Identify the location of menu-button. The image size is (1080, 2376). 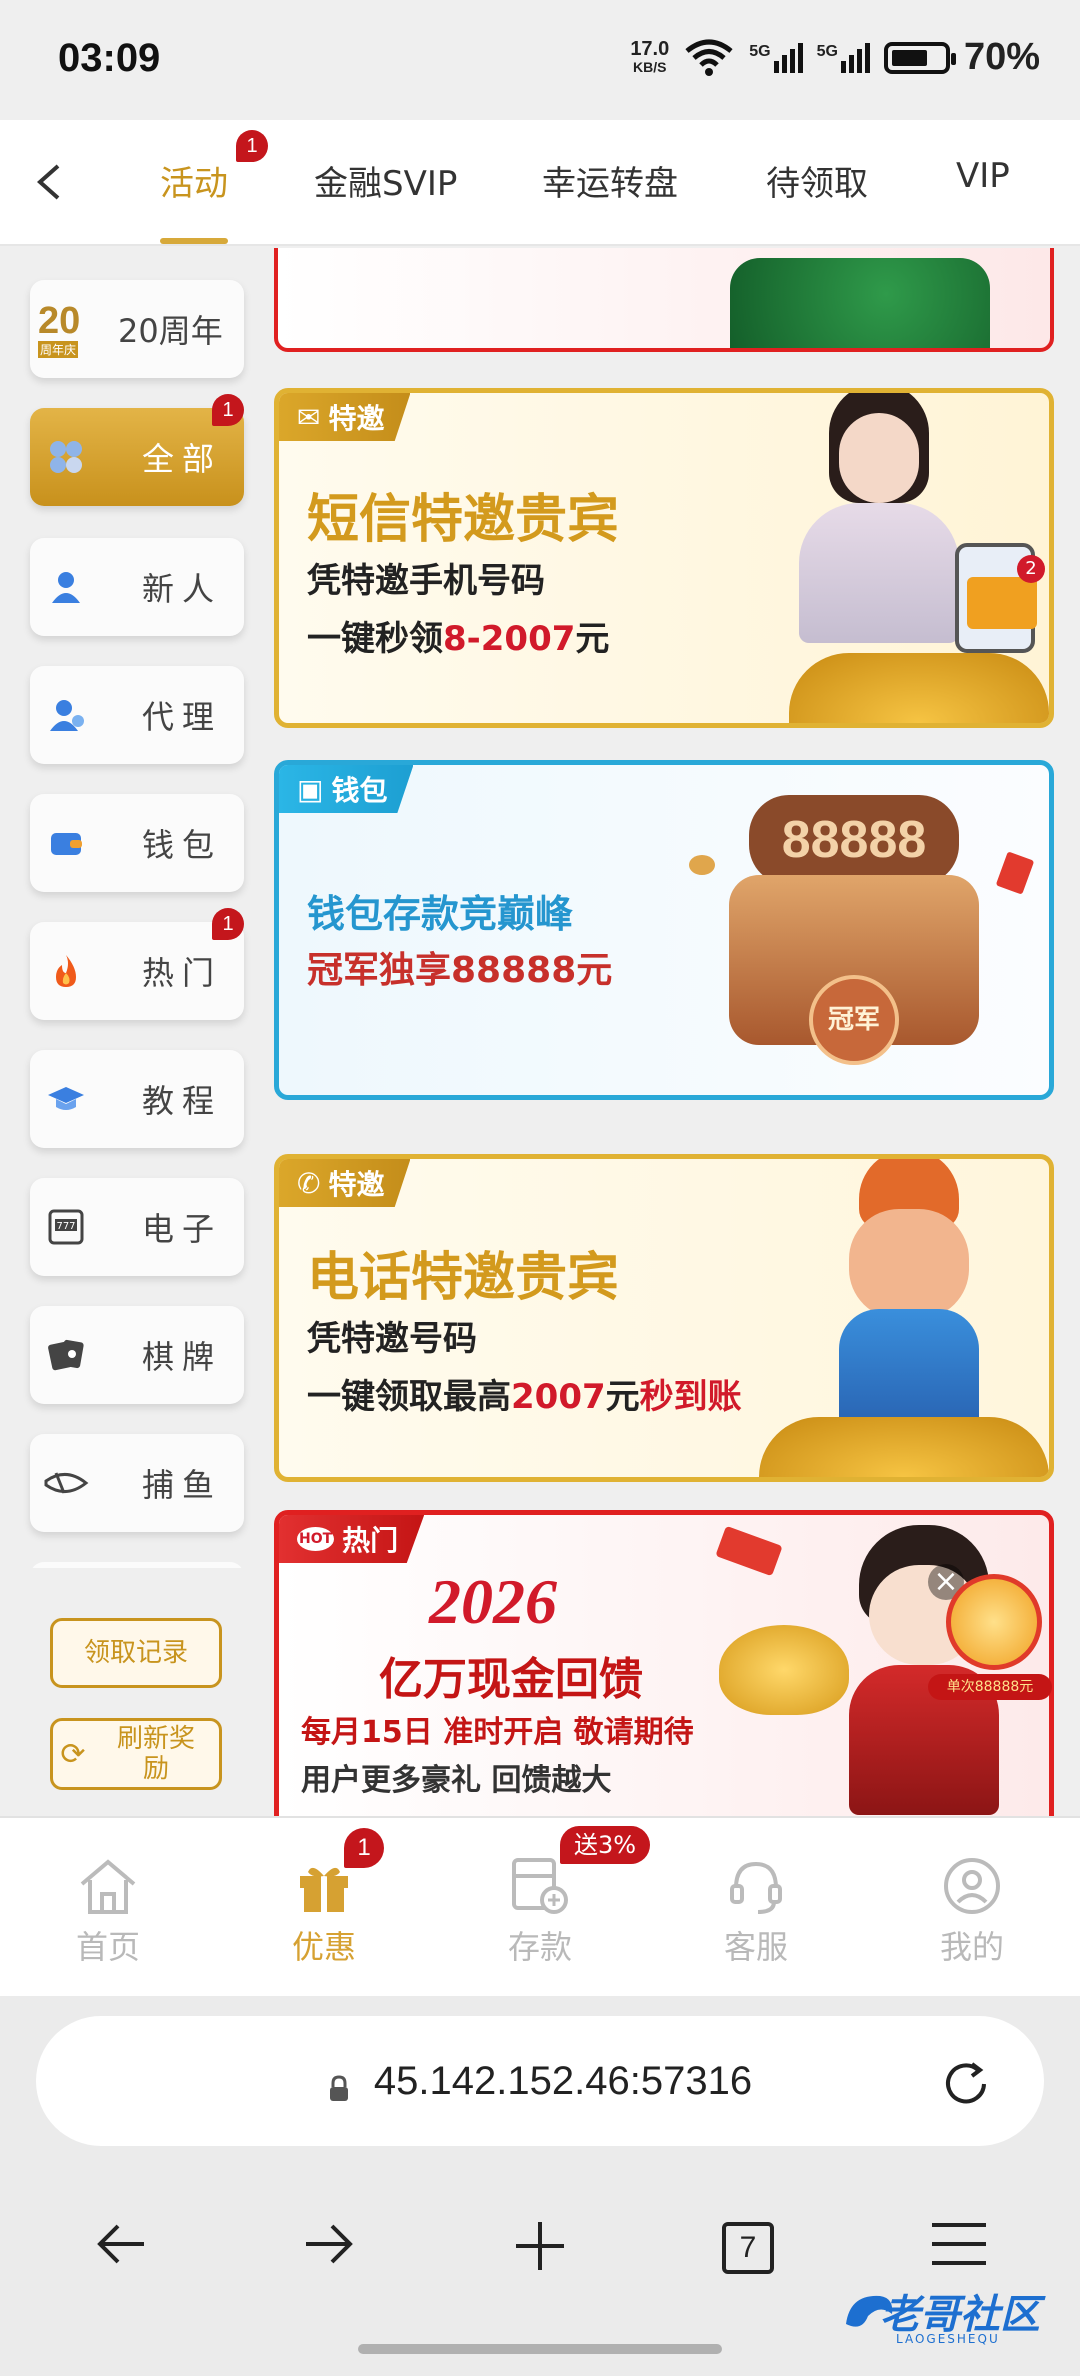
(959, 2250).